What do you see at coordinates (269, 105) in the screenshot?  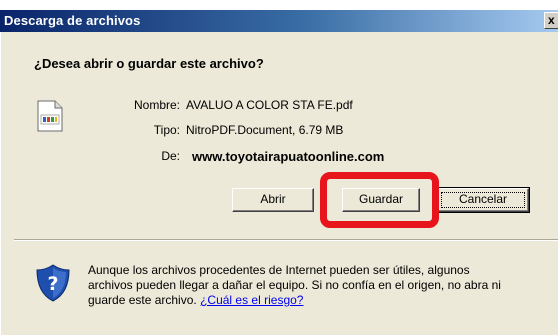 I see `file-name-value: AVALUO A COLOR STA FE.pdf` at bounding box center [269, 105].